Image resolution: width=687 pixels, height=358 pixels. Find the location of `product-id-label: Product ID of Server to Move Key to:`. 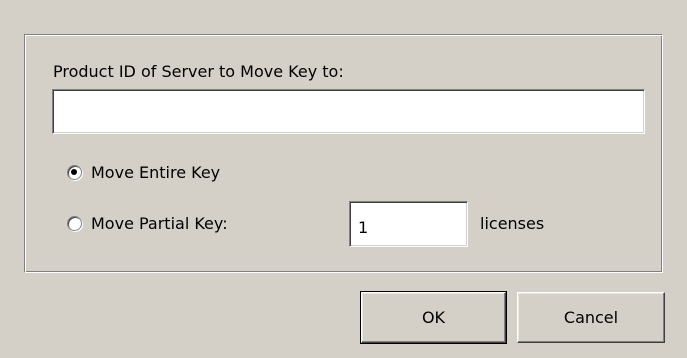

product-id-label: Product ID of Server to Move Key to: is located at coordinates (198, 71).